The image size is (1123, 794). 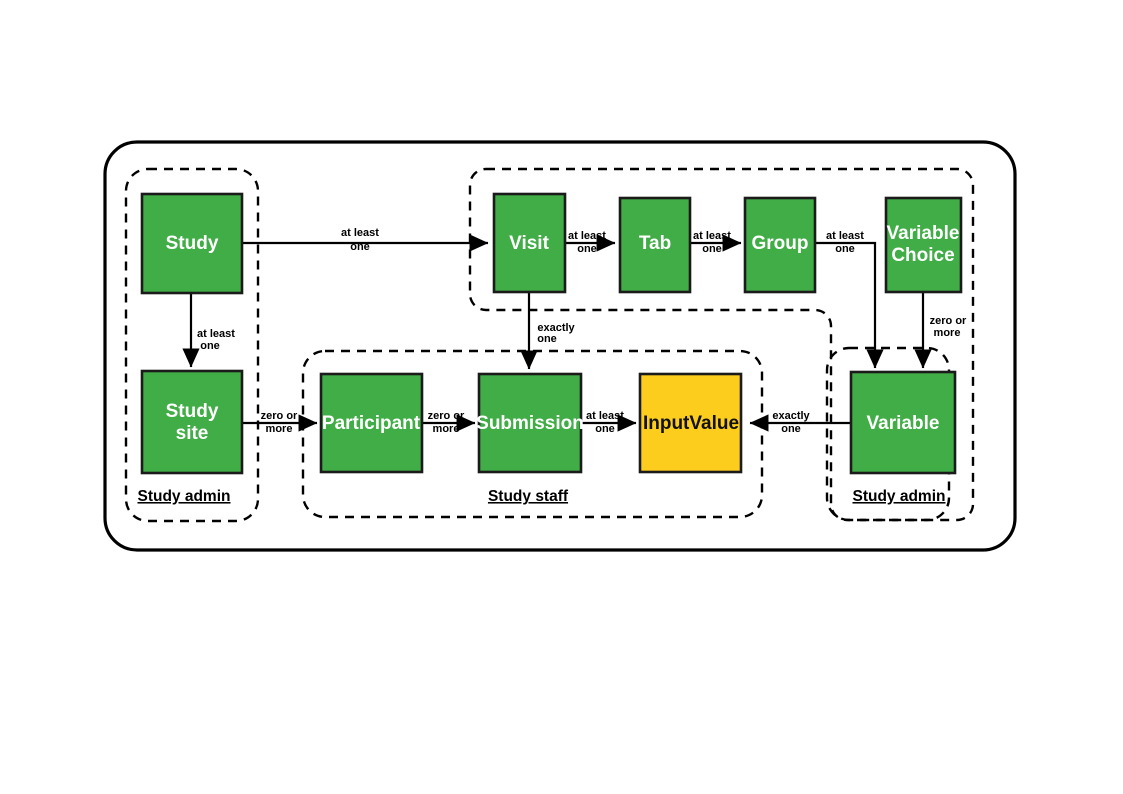 What do you see at coordinates (183, 496) in the screenshot?
I see `group-label-study-admin-left: Study admin` at bounding box center [183, 496].